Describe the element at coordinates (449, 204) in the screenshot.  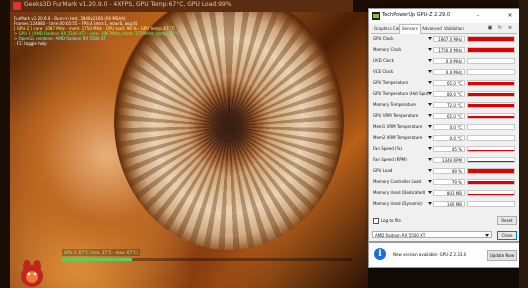
I see `sensor-value: 146 MB` at that location.